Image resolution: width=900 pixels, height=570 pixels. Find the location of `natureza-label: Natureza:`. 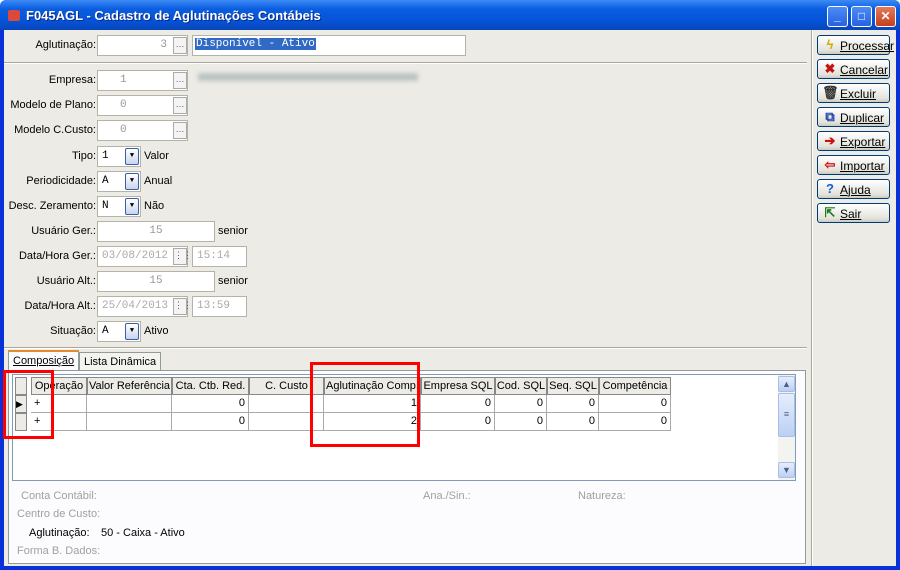

natureza-label: Natureza: is located at coordinates (602, 496).